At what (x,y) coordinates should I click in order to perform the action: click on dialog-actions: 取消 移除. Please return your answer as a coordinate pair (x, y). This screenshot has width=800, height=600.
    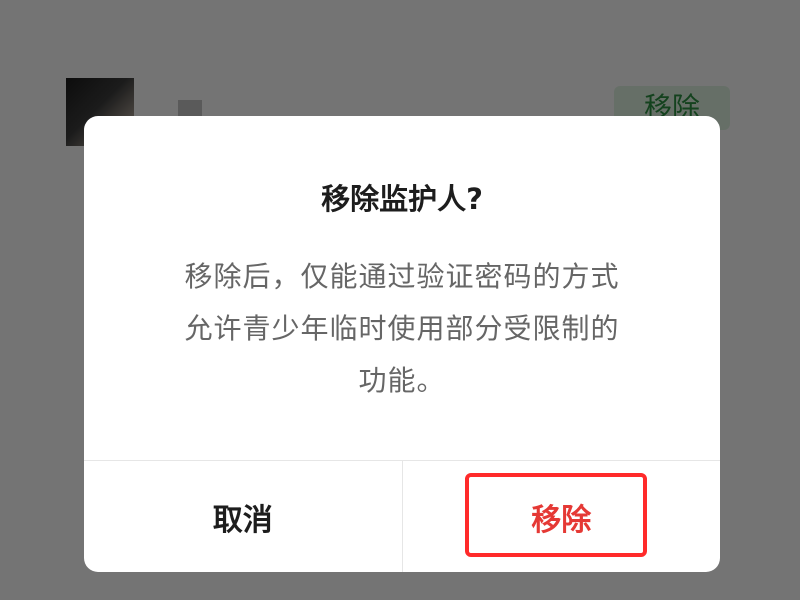
    Looking at the image, I should click on (402, 516).